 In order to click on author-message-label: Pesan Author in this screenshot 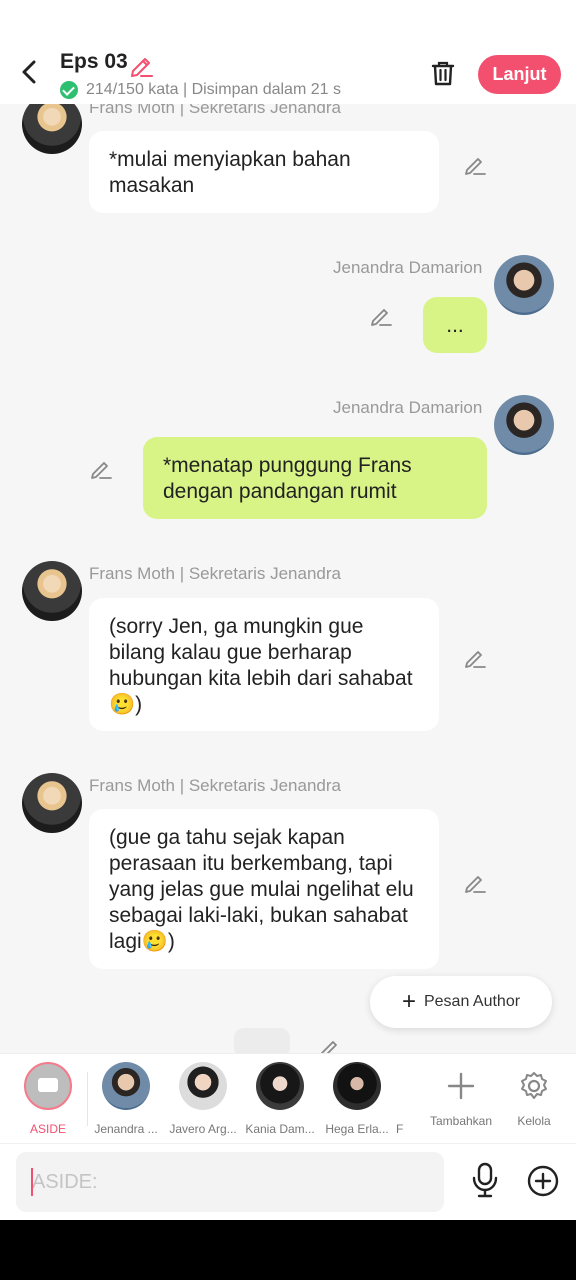, I will do `click(472, 1001)`.